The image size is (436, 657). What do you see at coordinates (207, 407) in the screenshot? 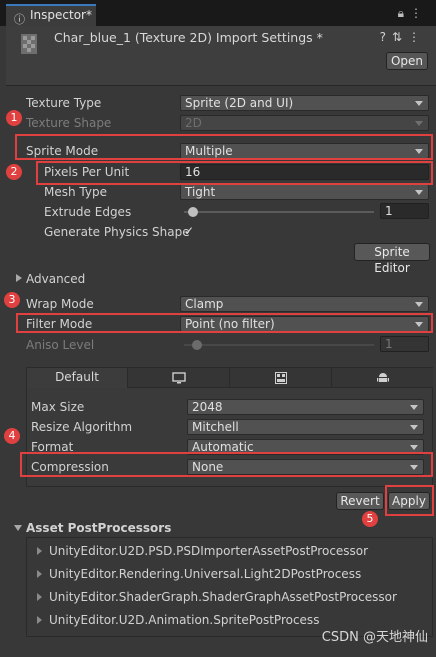
I see `max-size-value: 2048` at bounding box center [207, 407].